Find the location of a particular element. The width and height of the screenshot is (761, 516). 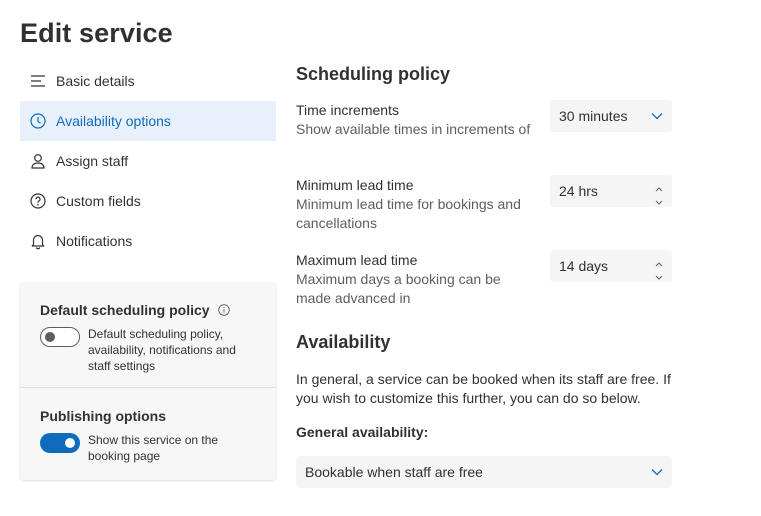

general-availability-value: Bookable when staff are free is located at coordinates (394, 472).